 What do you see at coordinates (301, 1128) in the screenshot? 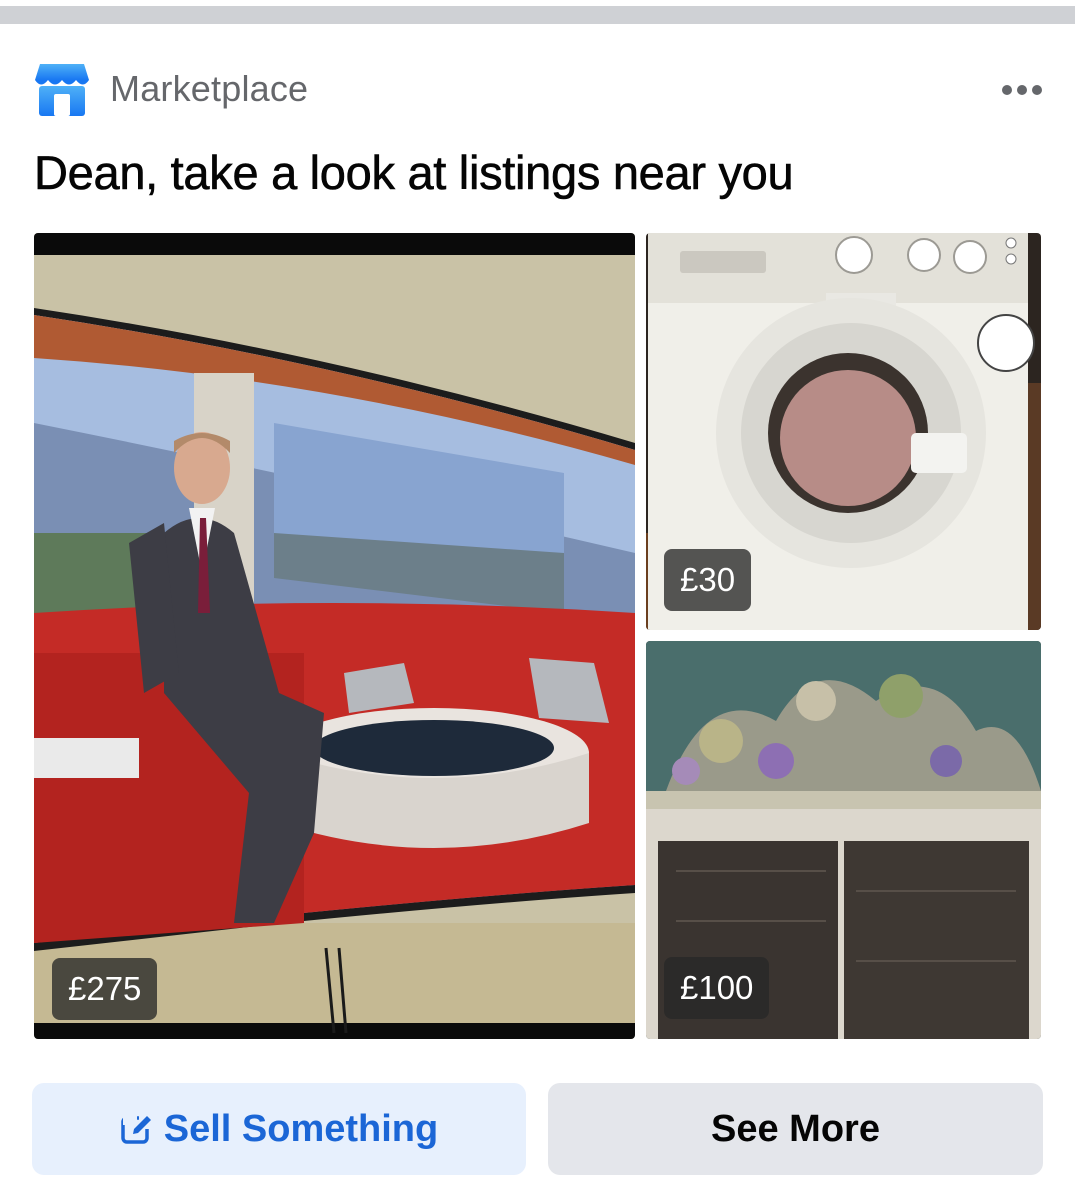
I see `sell-something-label: Sell Something` at bounding box center [301, 1128].